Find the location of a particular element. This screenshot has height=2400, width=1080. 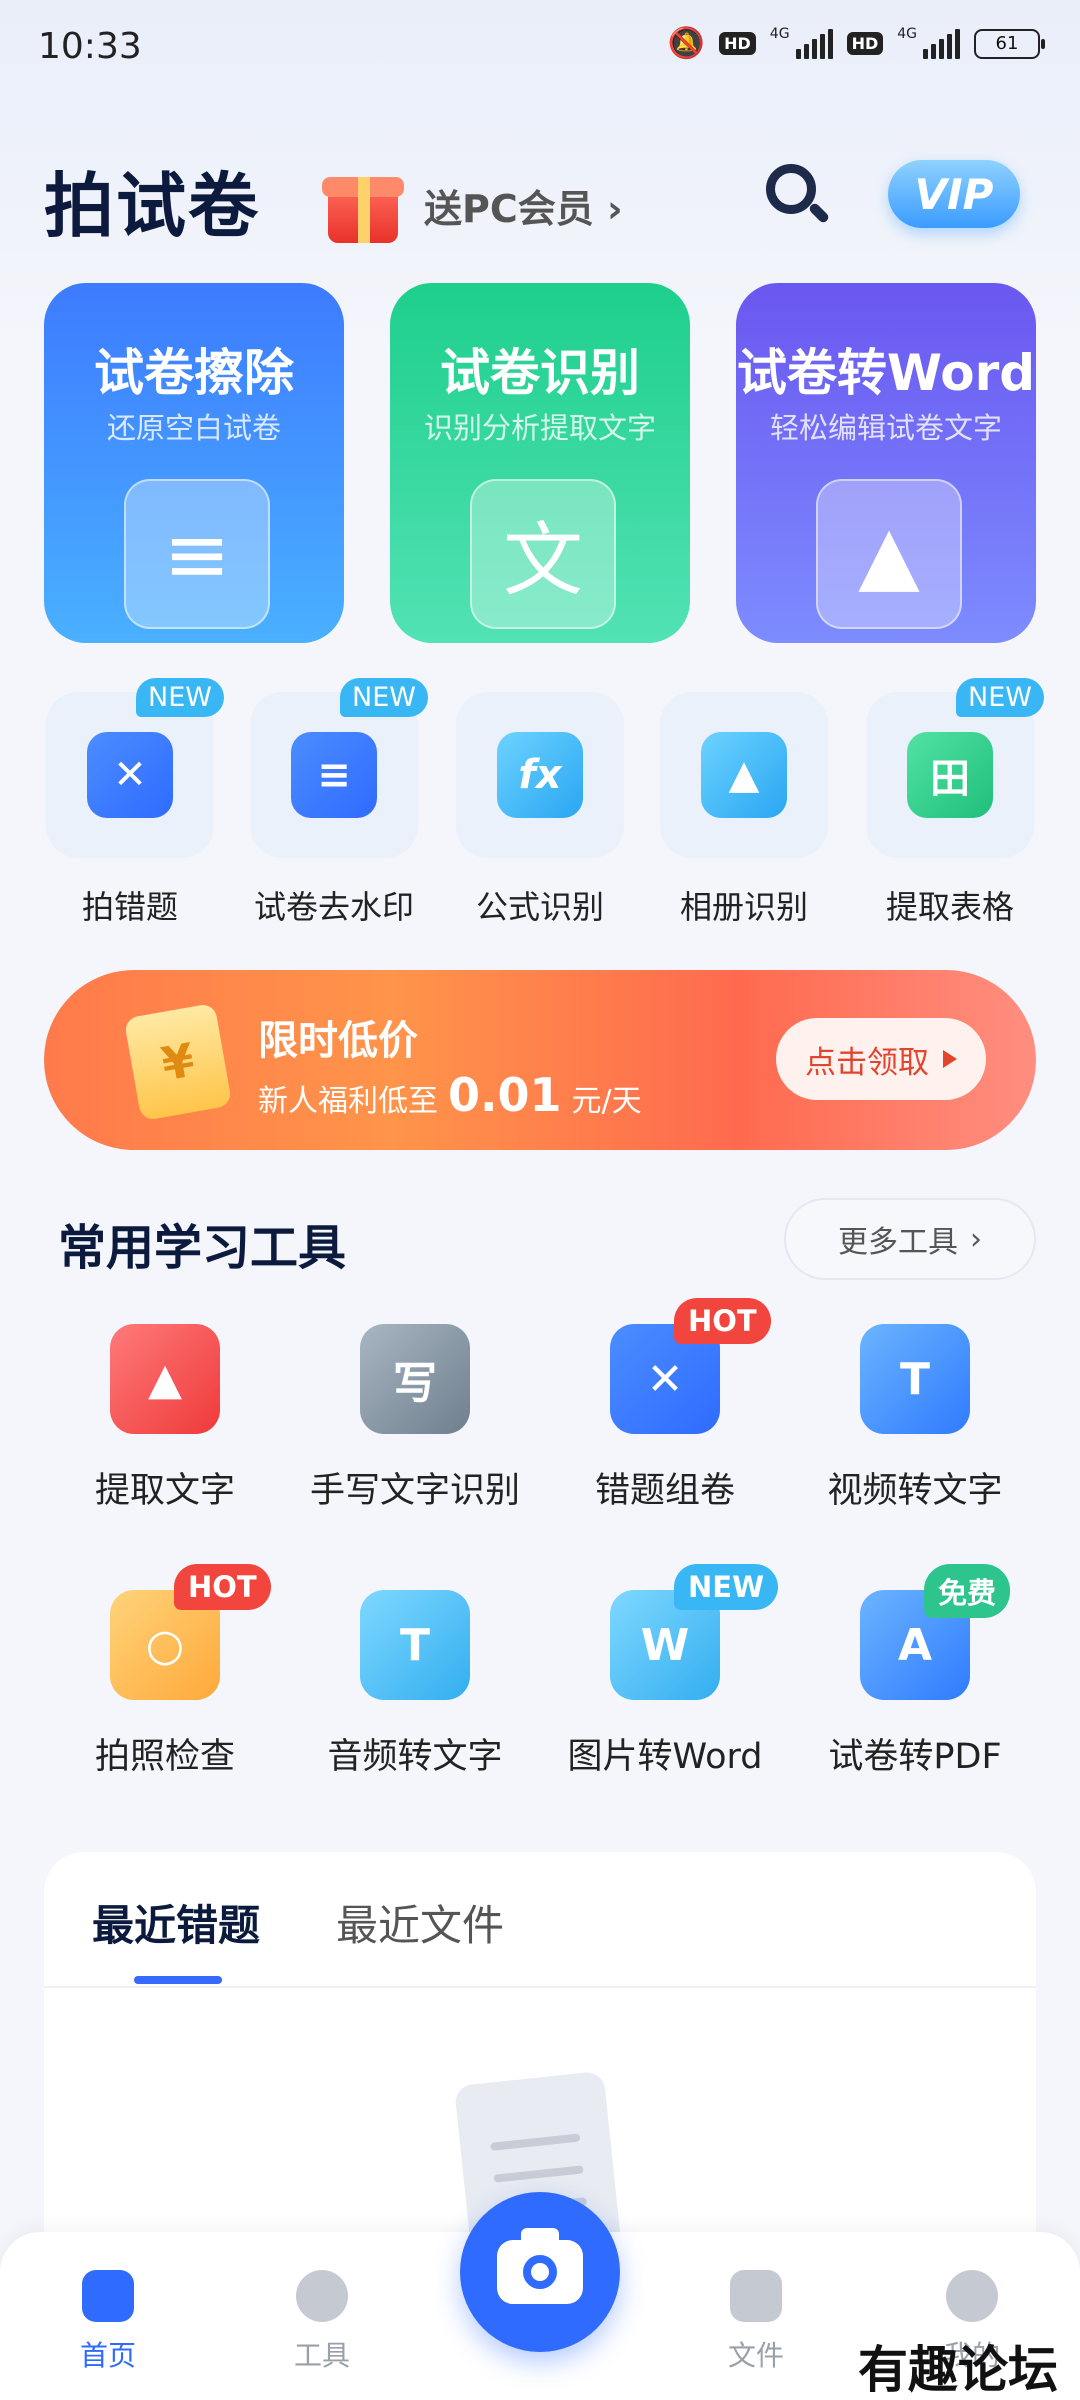

card-title: 试卷擦除 is located at coordinates (194, 373).